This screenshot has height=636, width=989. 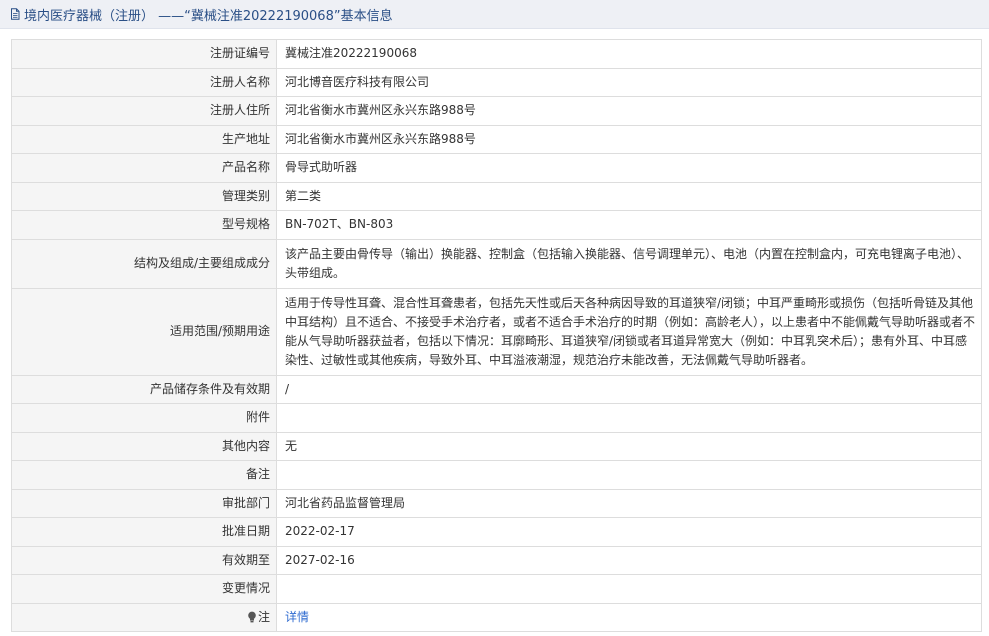 I want to click on table-row: 产品名称 骨导式助听器, so click(x=496, y=168).